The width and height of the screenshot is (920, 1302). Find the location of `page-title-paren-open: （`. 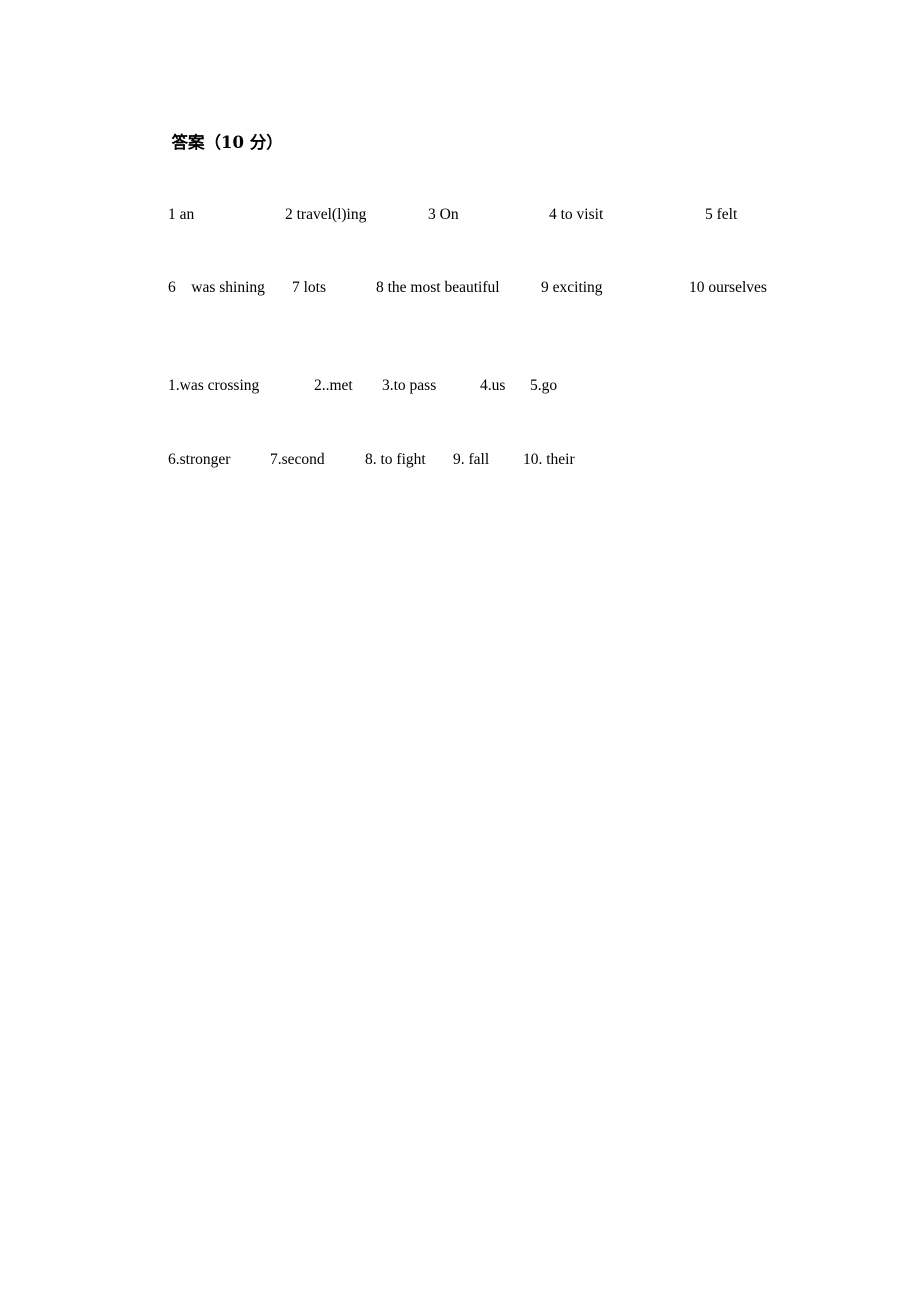

page-title-paren-open: （ is located at coordinates (212, 142).